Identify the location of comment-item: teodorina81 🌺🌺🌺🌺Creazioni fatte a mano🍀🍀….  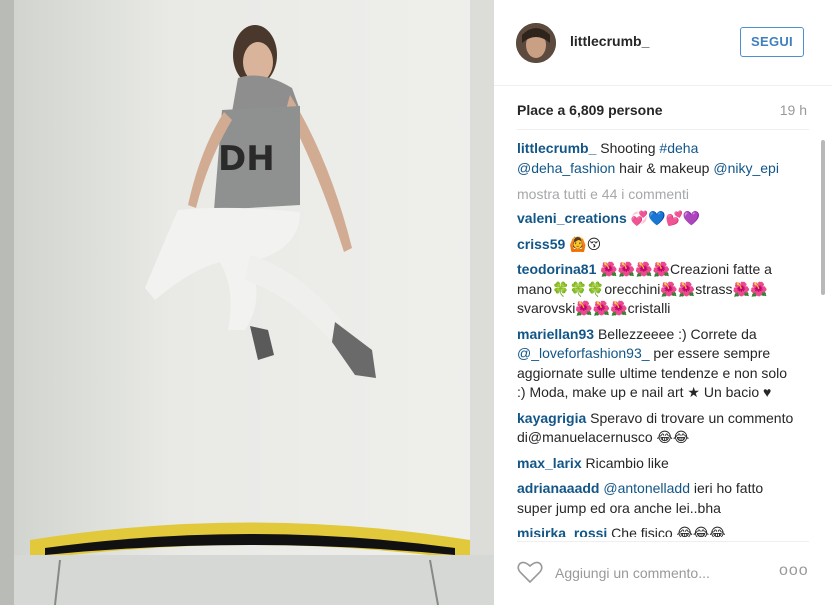
(657, 289).